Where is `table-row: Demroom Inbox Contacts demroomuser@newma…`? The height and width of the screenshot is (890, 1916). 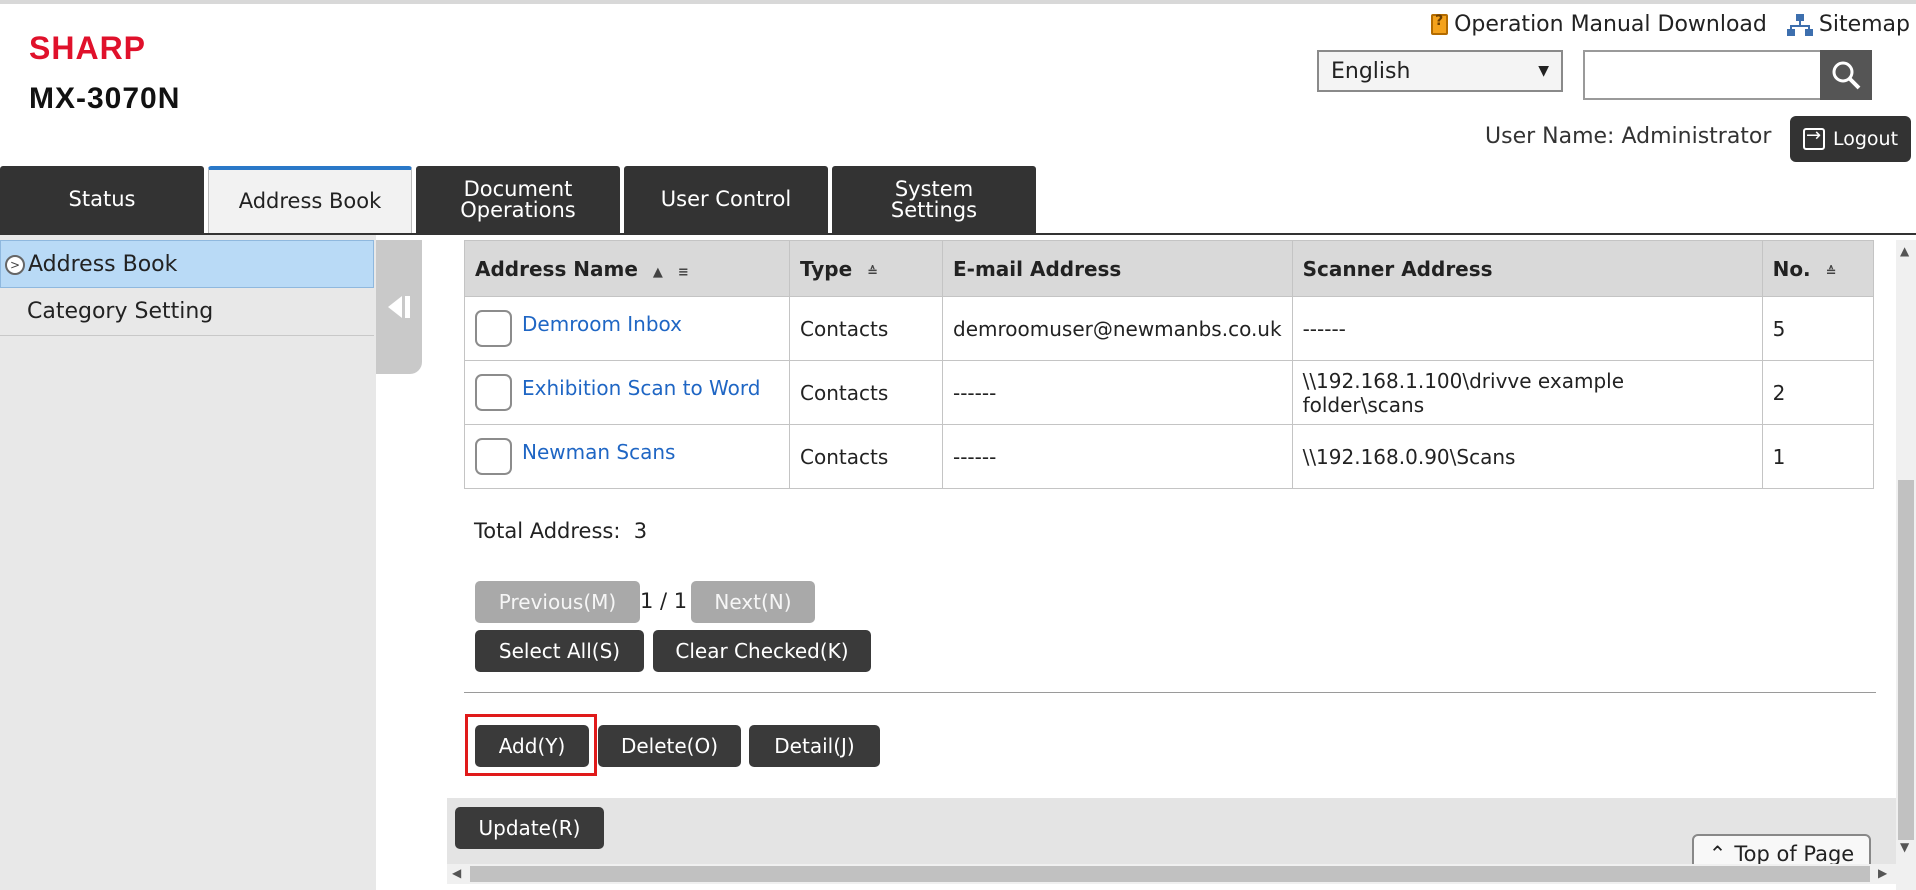 table-row: Demroom Inbox Contacts demroomuser@newma… is located at coordinates (1169, 328).